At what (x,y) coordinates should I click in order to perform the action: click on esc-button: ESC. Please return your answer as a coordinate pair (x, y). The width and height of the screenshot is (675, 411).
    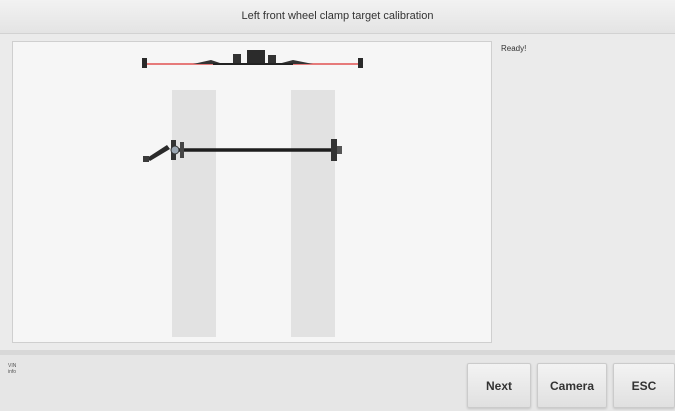
    Looking at the image, I should click on (644, 385).